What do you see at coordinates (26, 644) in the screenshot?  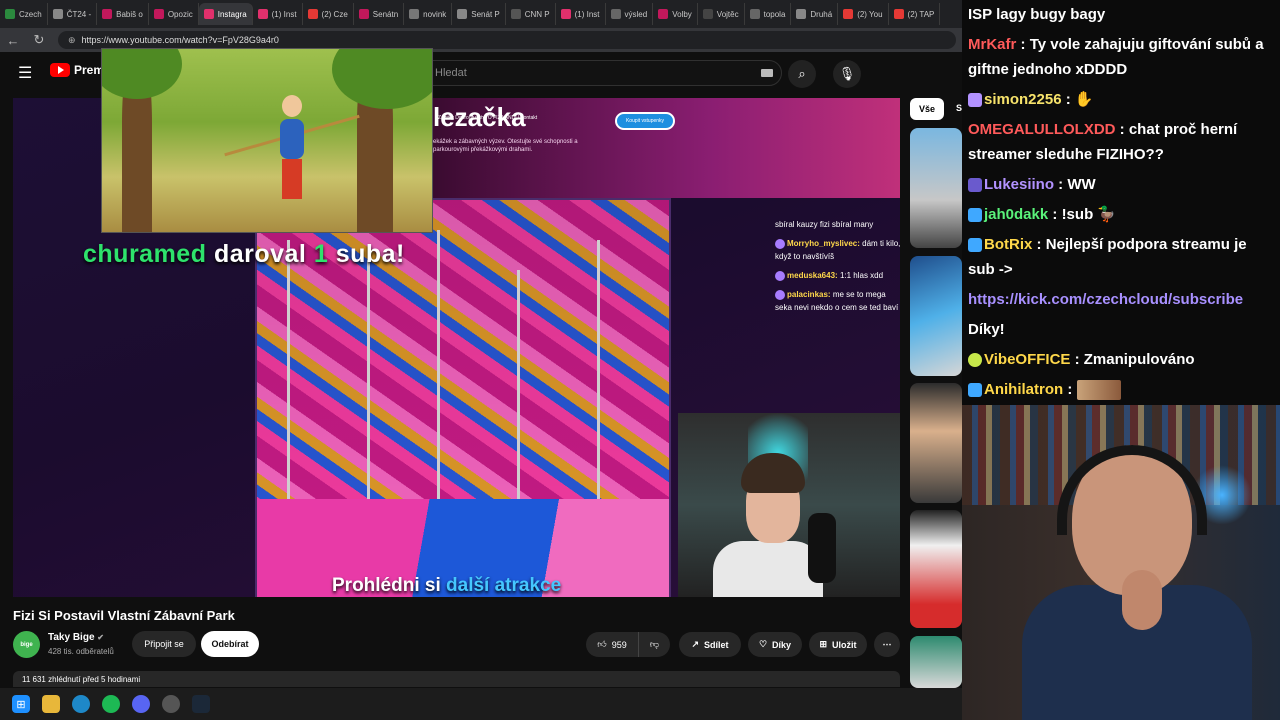 I see `channel-avatar: bige` at bounding box center [26, 644].